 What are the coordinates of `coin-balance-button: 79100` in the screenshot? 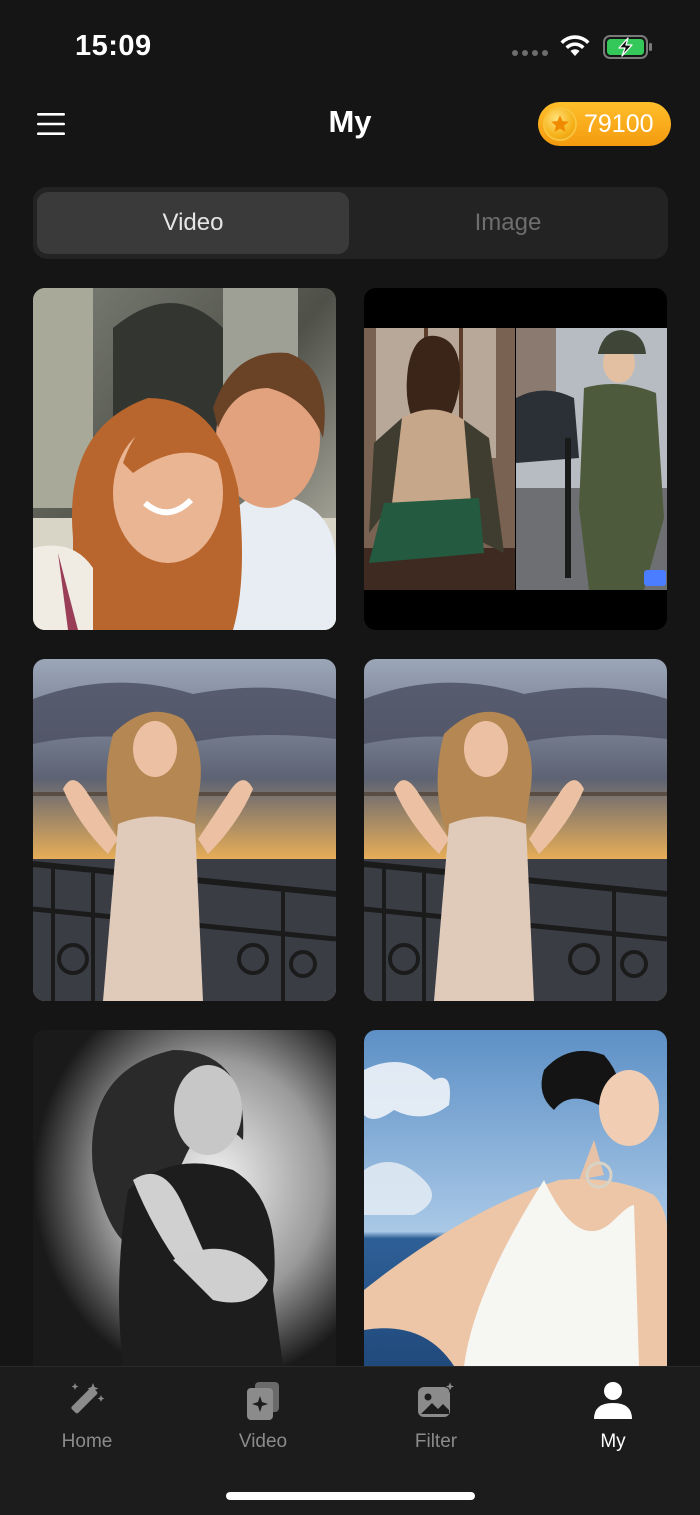 It's located at (604, 124).